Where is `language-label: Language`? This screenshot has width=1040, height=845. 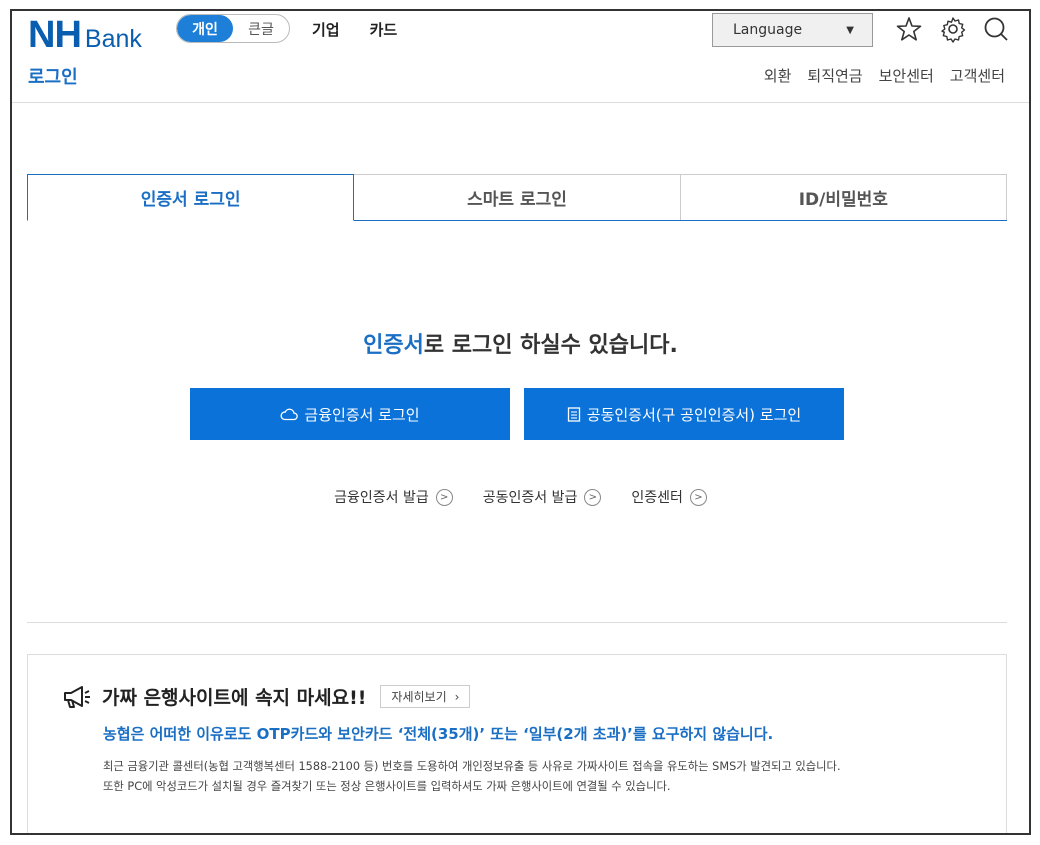
language-label: Language is located at coordinates (768, 30).